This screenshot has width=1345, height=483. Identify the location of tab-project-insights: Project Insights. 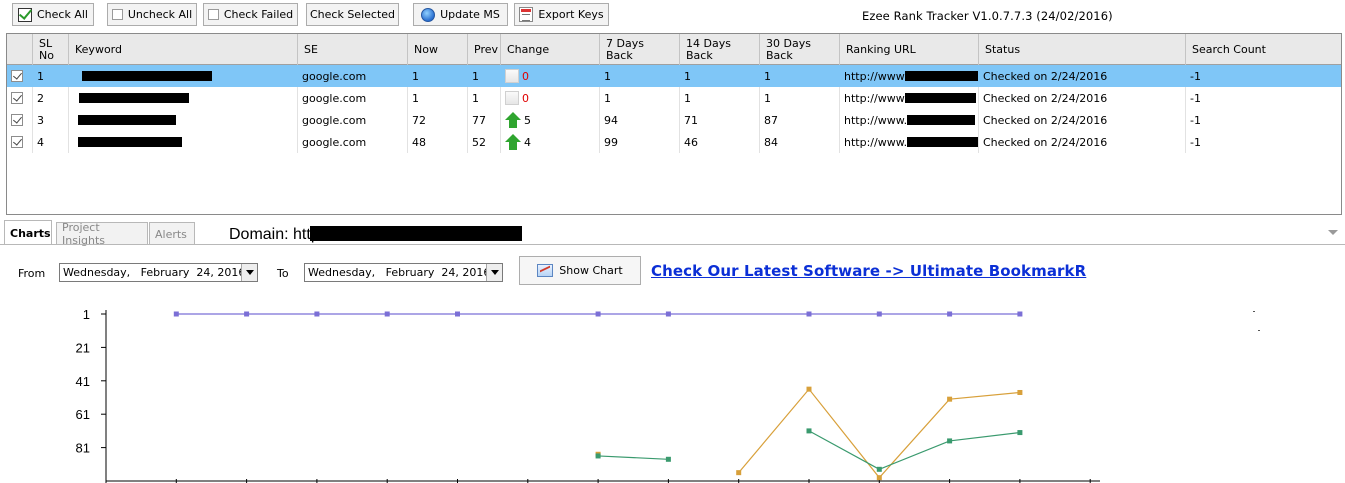
(102, 234).